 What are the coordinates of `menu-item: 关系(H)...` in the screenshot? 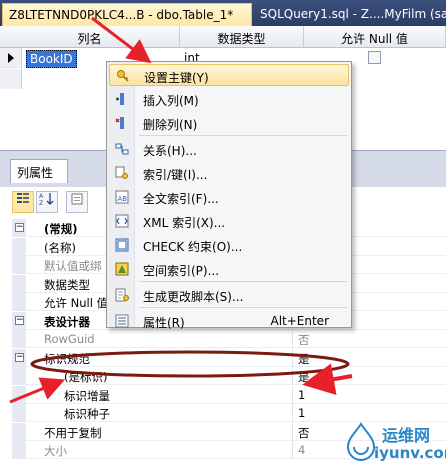 It's located at (229, 149).